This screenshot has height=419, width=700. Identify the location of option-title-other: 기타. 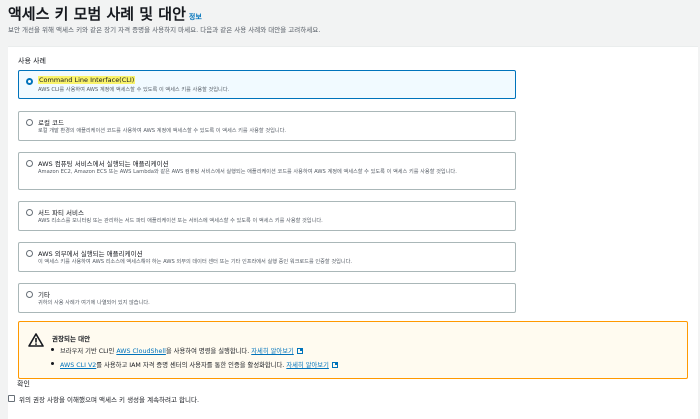
(44, 295).